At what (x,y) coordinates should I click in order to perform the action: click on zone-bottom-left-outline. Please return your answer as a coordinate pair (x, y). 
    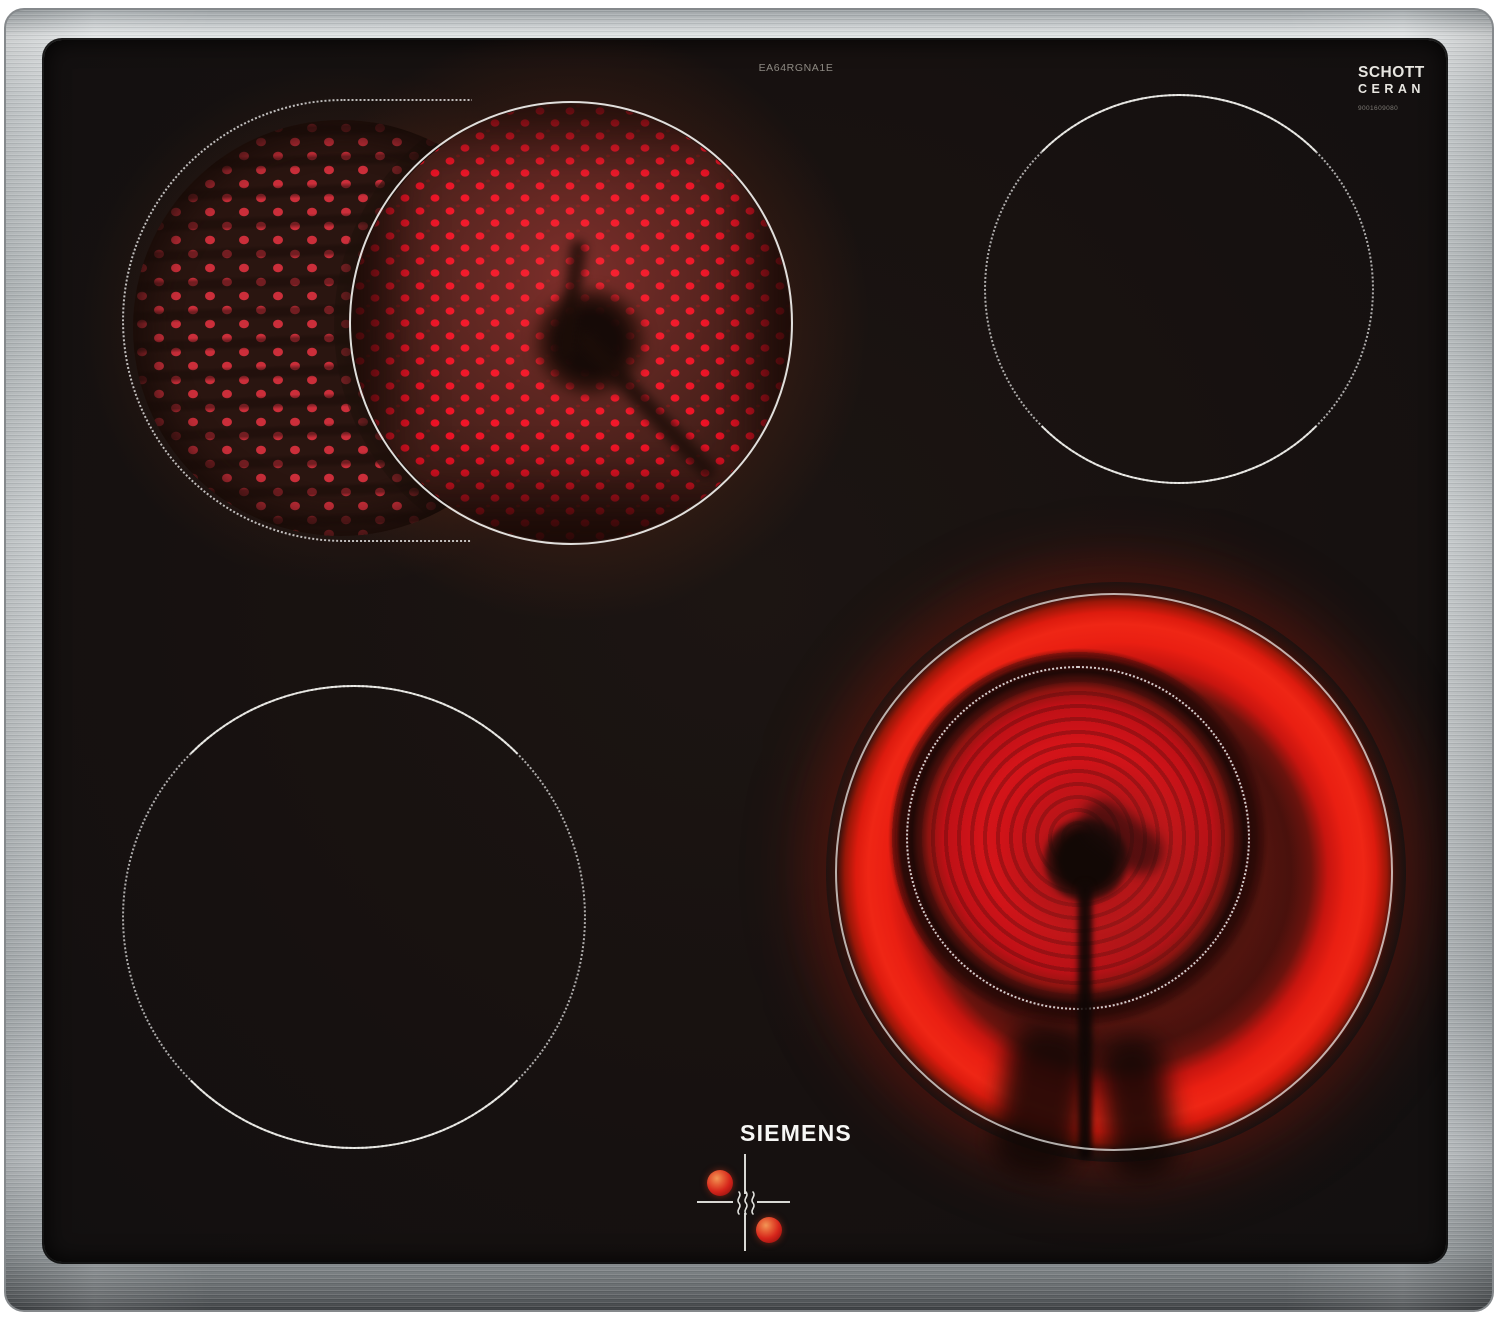
    Looking at the image, I should click on (354, 917).